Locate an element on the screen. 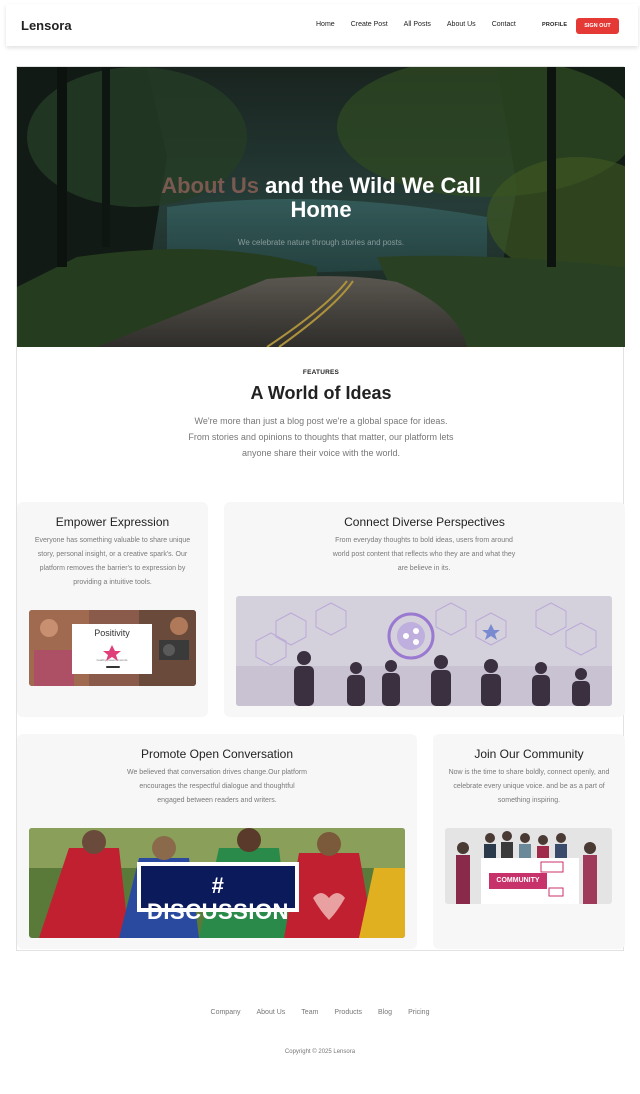 The width and height of the screenshot is (640, 1094). nav-link-contact: Contact is located at coordinates (504, 24).